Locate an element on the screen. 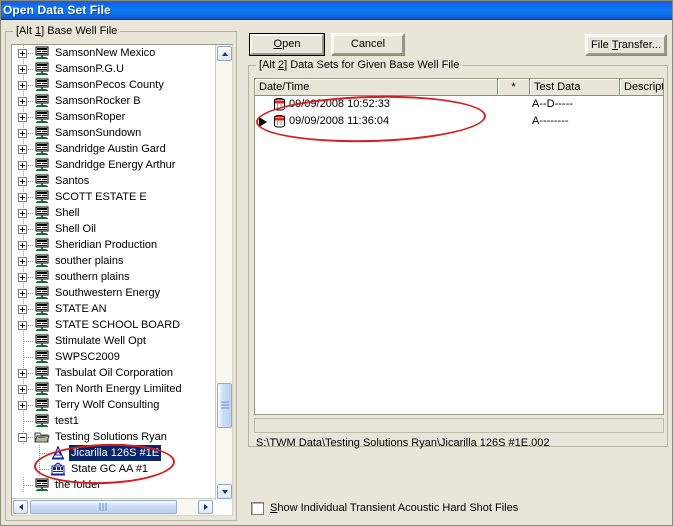 The image size is (673, 526). tree-item: Ten North Energy Limiited is located at coordinates (113, 389).